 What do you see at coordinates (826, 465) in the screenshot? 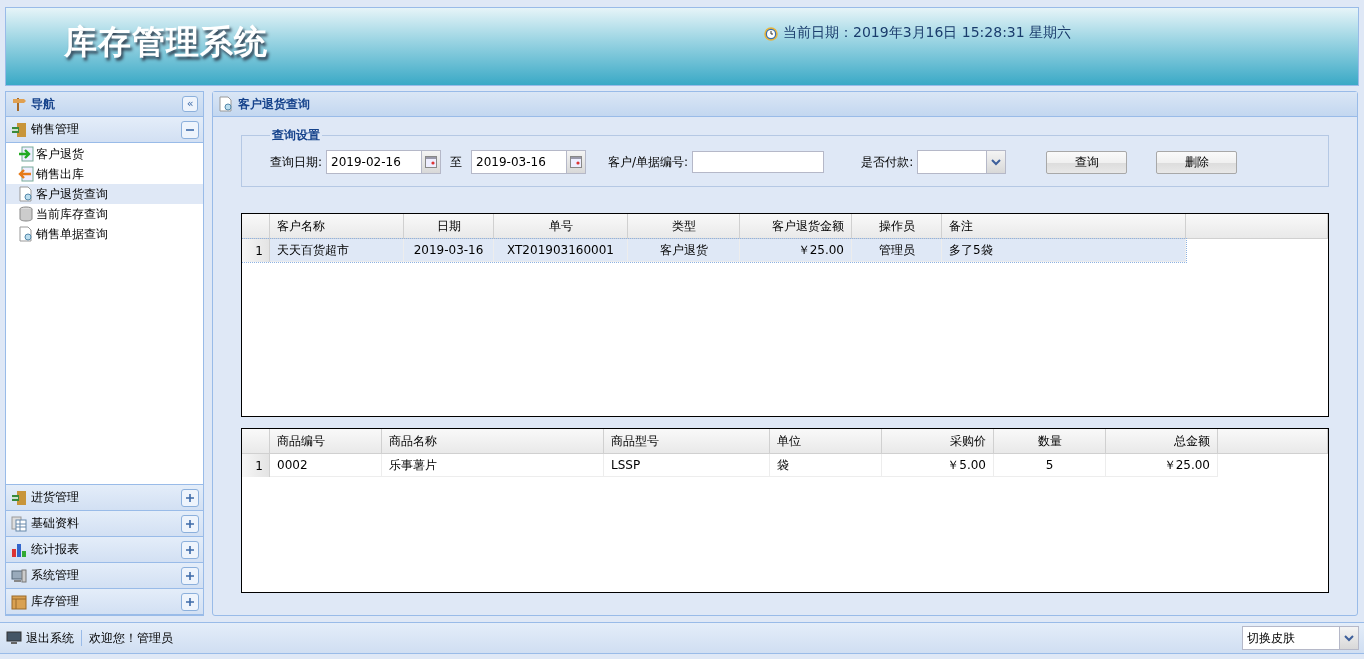
I see `table-cell: 袋` at bounding box center [826, 465].